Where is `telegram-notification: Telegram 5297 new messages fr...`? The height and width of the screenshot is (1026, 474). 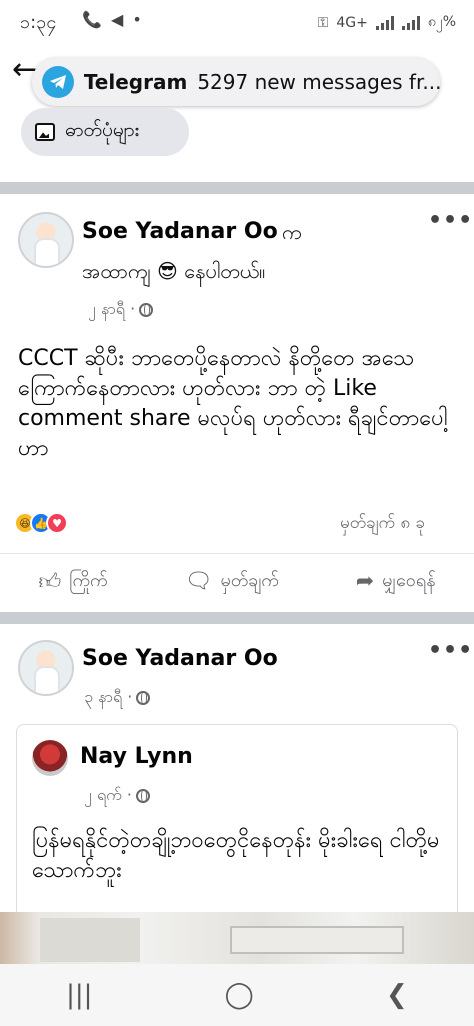 telegram-notification: Telegram 5297 new messages fr... is located at coordinates (236, 82).